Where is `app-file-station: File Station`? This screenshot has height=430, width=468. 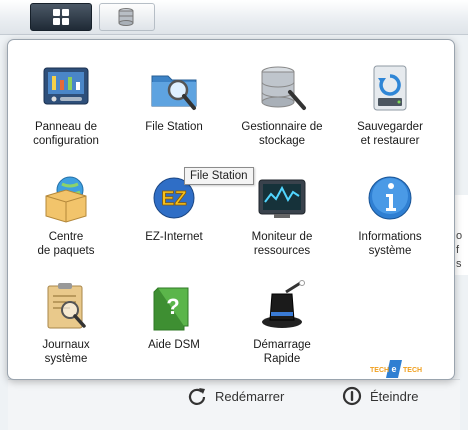 app-file-station: File Station is located at coordinates (174, 98).